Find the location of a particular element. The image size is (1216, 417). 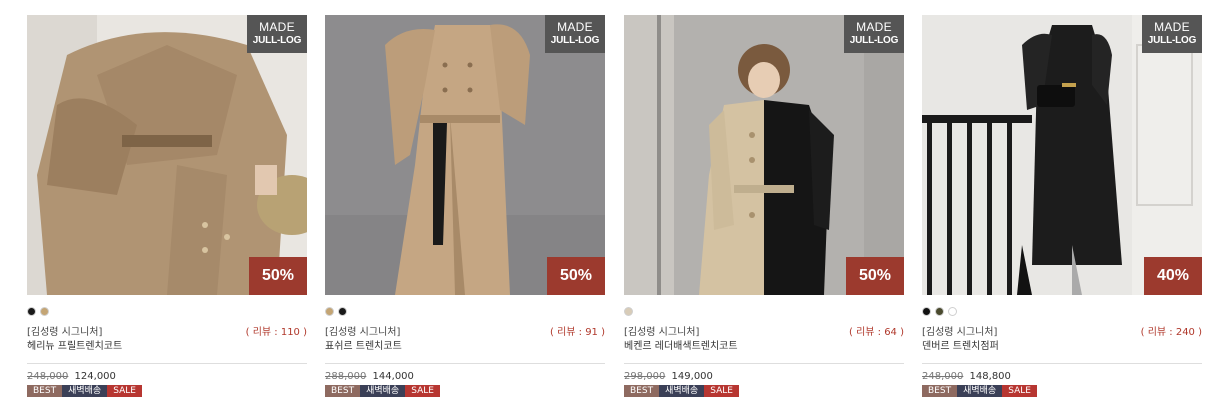

product-name: 베켄르 레더배색트렌치코트 is located at coordinates (764, 347).